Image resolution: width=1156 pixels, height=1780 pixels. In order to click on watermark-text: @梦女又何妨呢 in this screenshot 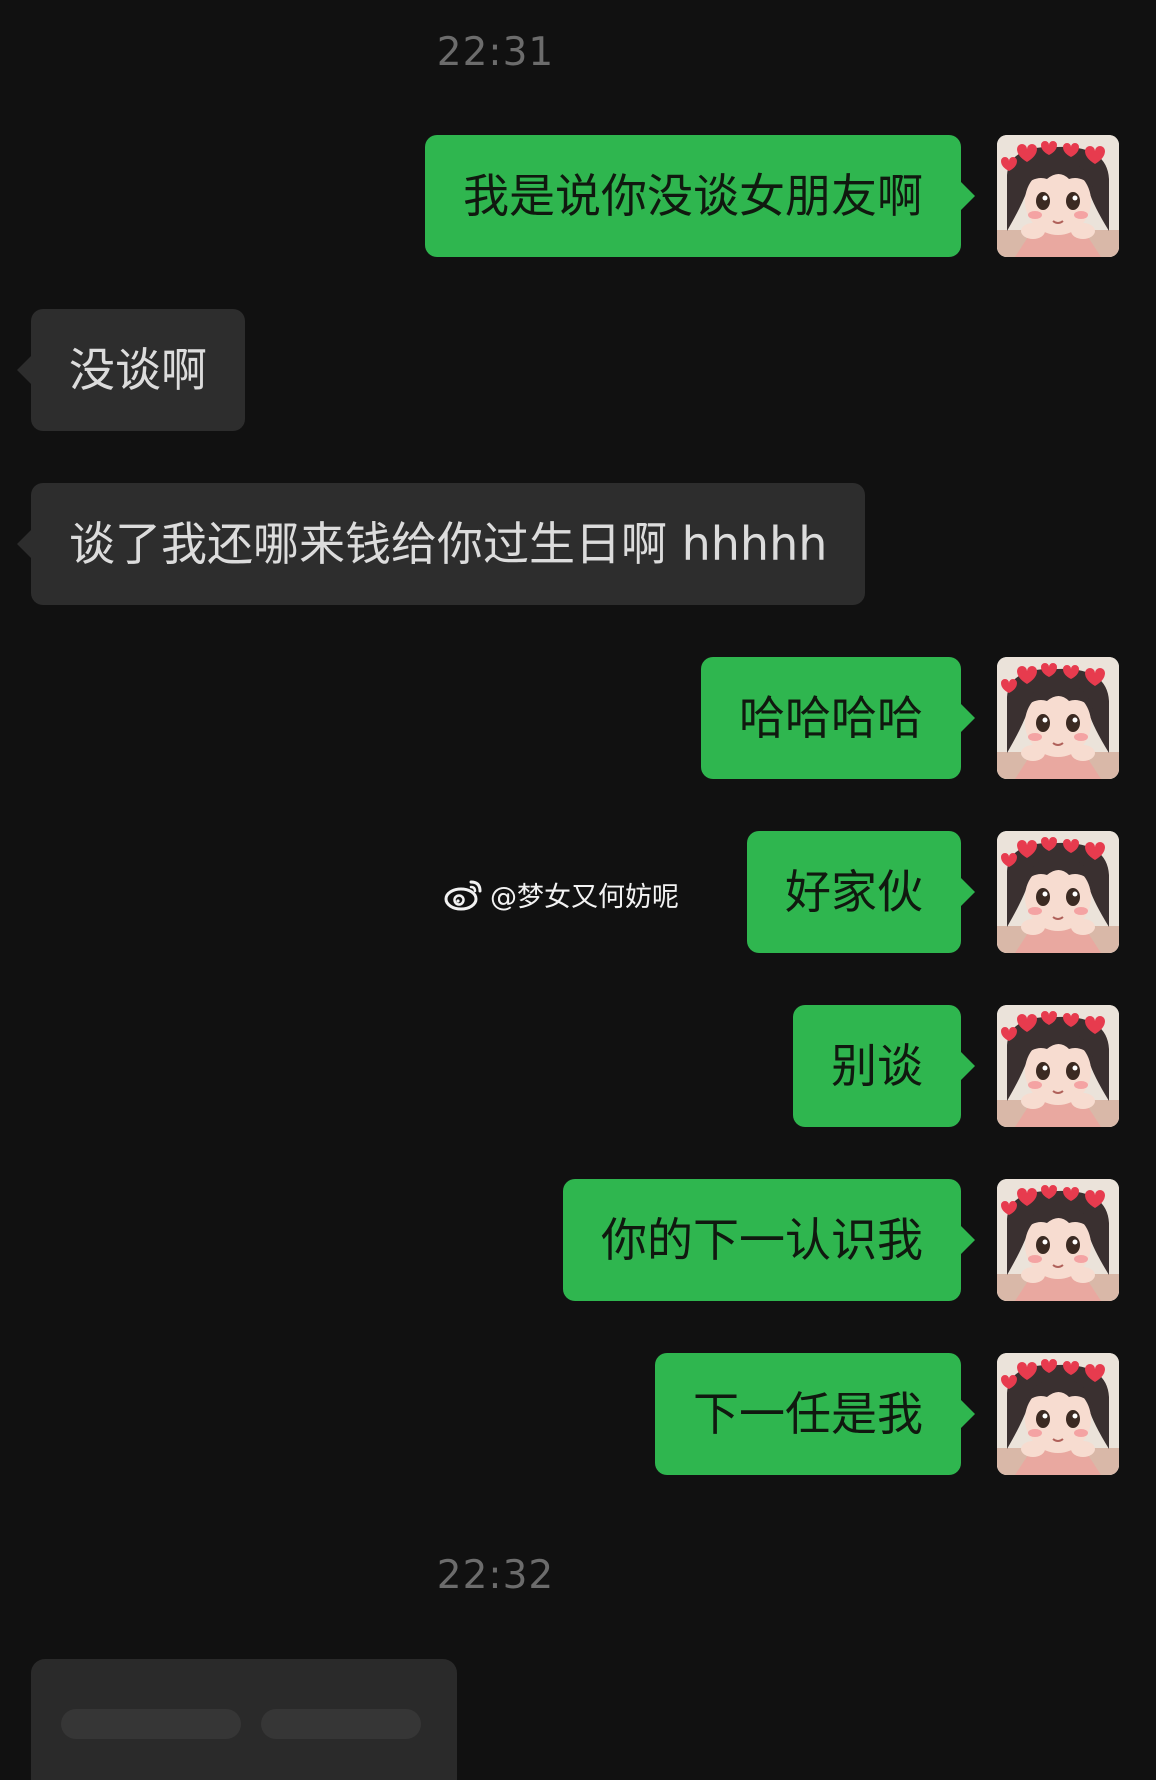, I will do `click(584, 897)`.